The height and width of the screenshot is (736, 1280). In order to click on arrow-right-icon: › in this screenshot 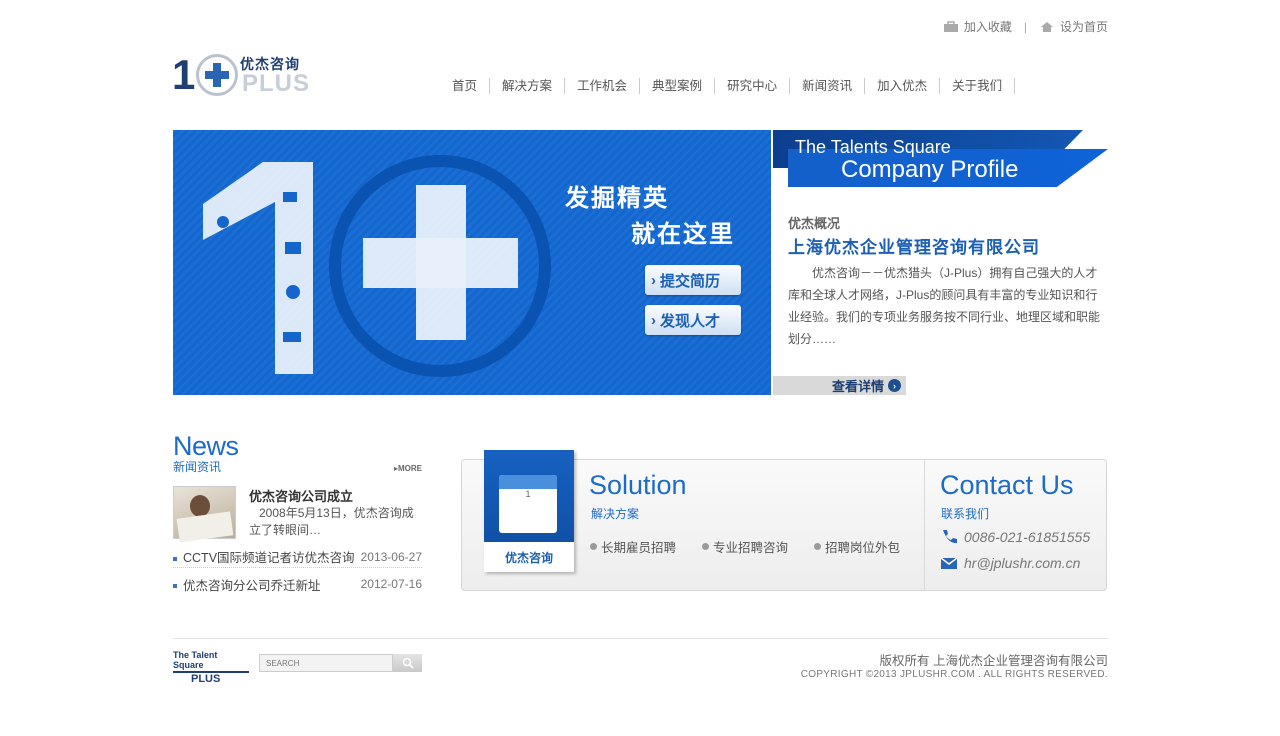, I will do `click(894, 385)`.